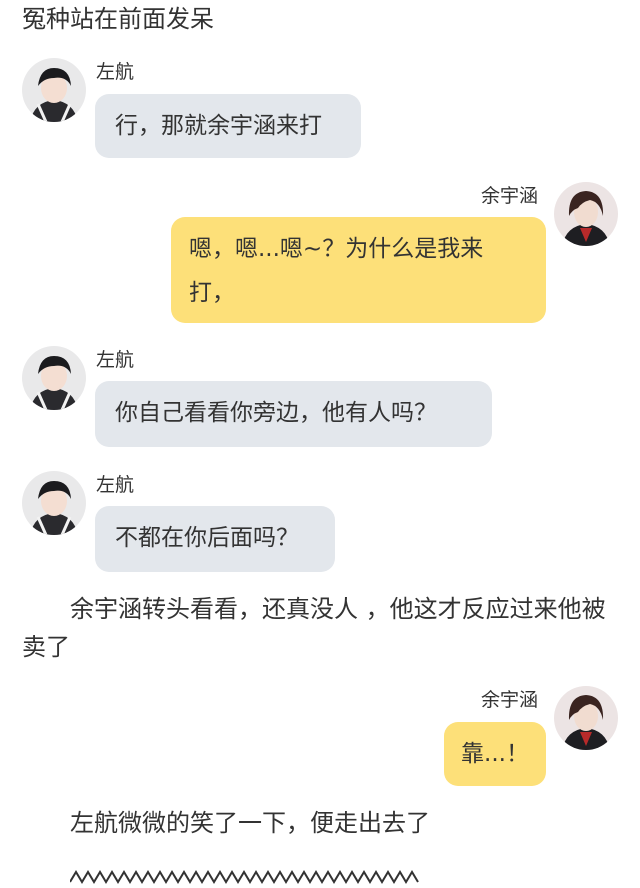  I want to click on message-bubble: 不都在你后面吗？, so click(215, 539).